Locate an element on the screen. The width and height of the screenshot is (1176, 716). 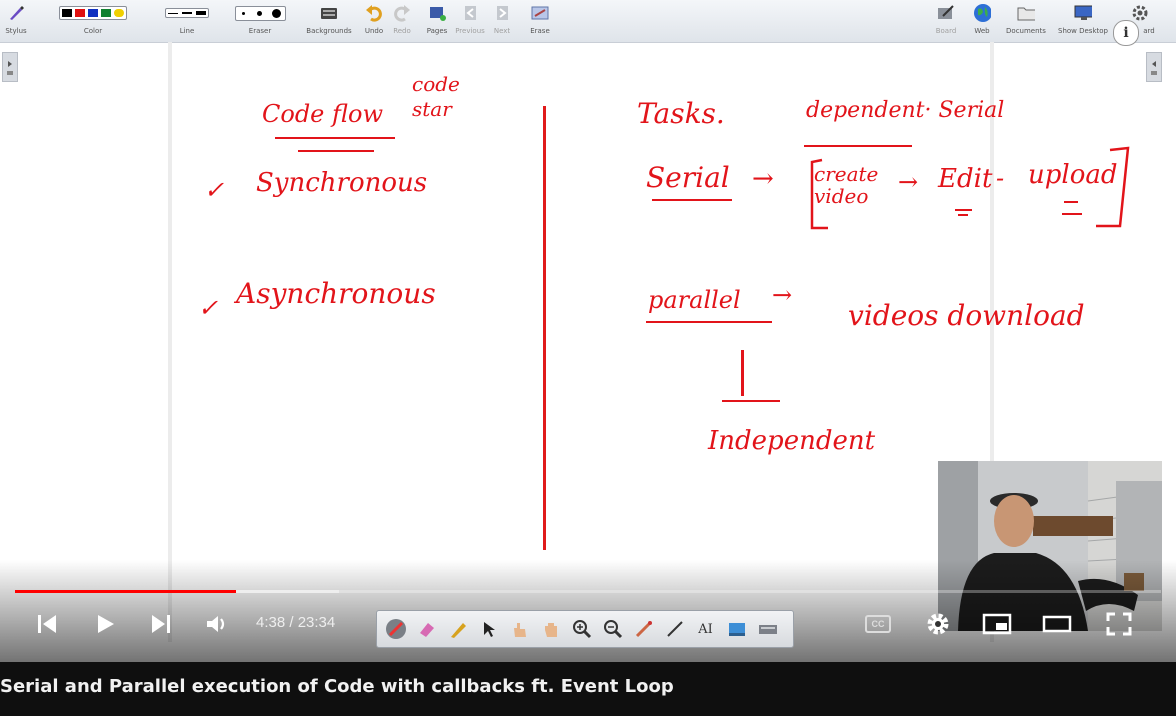
text-upload: upload is located at coordinates (1073, 175).